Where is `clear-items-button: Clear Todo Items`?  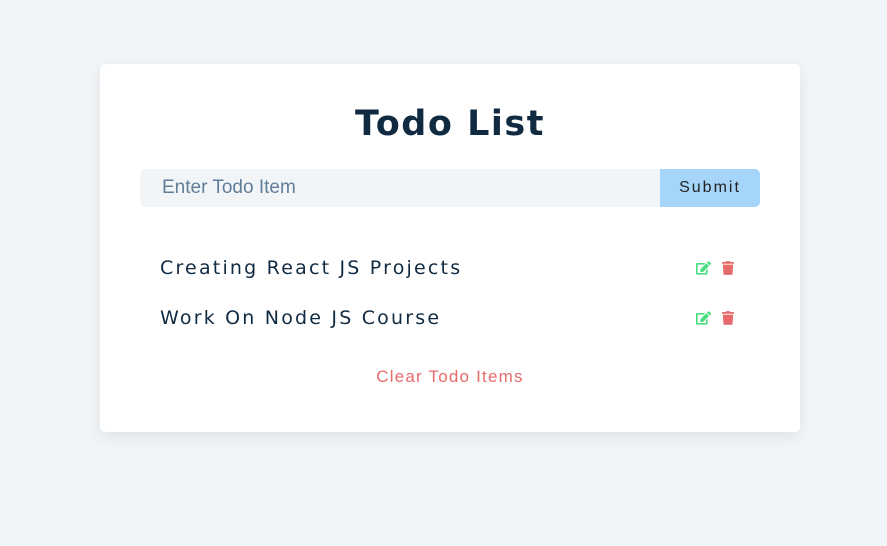
clear-items-button: Clear Todo Items is located at coordinates (450, 377).